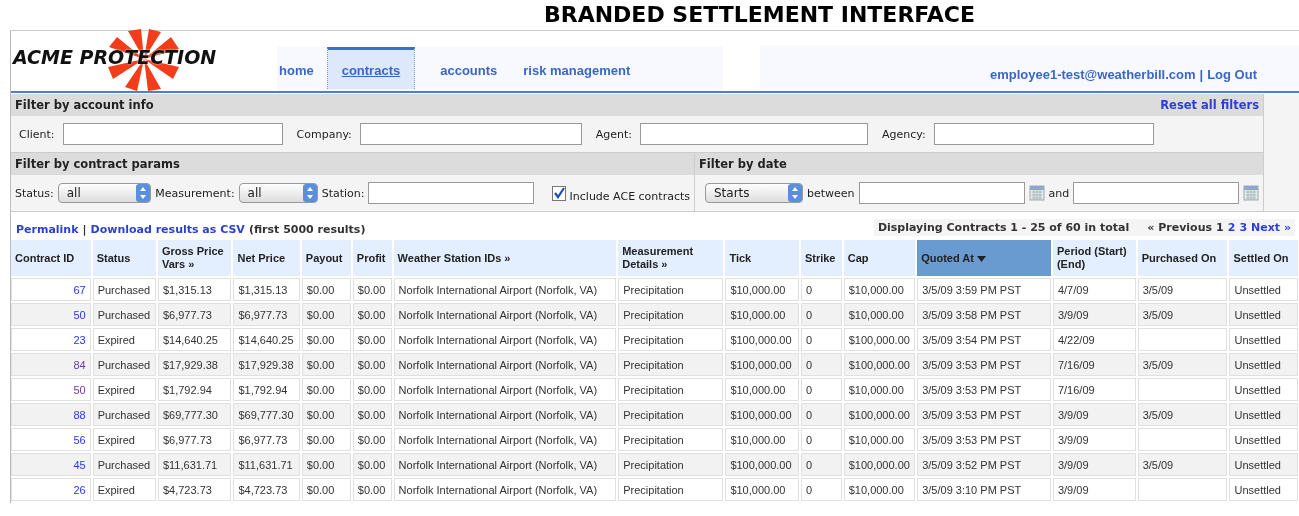 This screenshot has height=516, width=1299. Describe the element at coordinates (79, 489) in the screenshot. I see `contract-id-link: 26` at that location.